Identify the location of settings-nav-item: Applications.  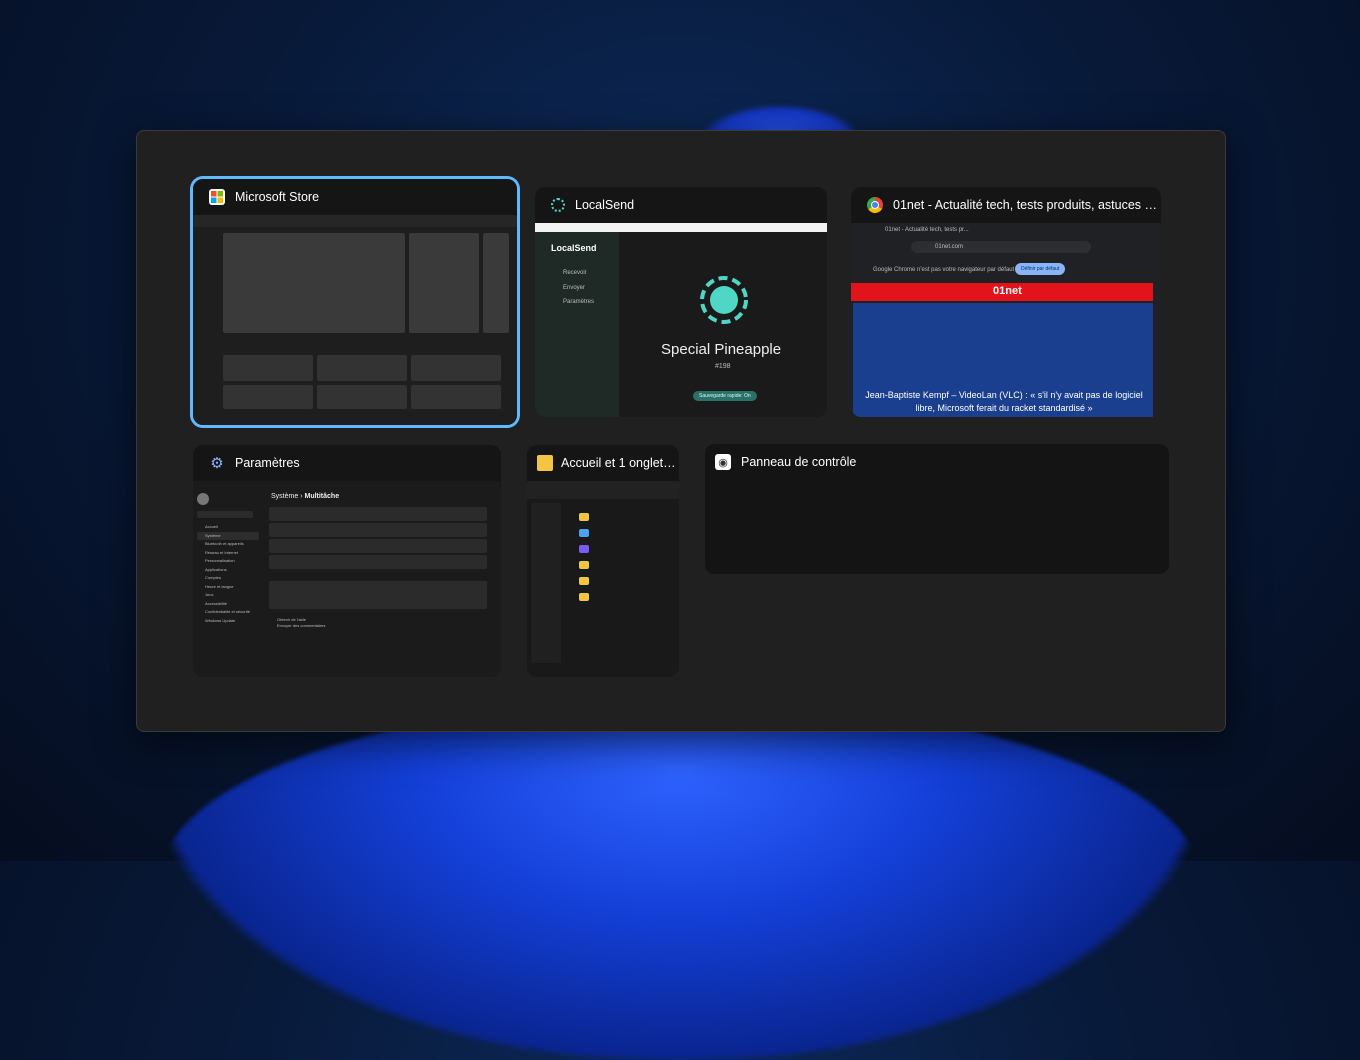
(216, 569).